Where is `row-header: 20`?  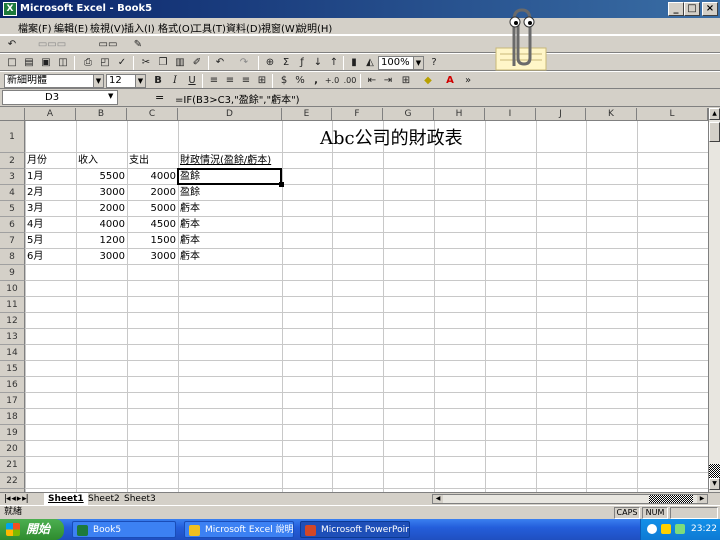
row-header: 20 is located at coordinates (12, 449).